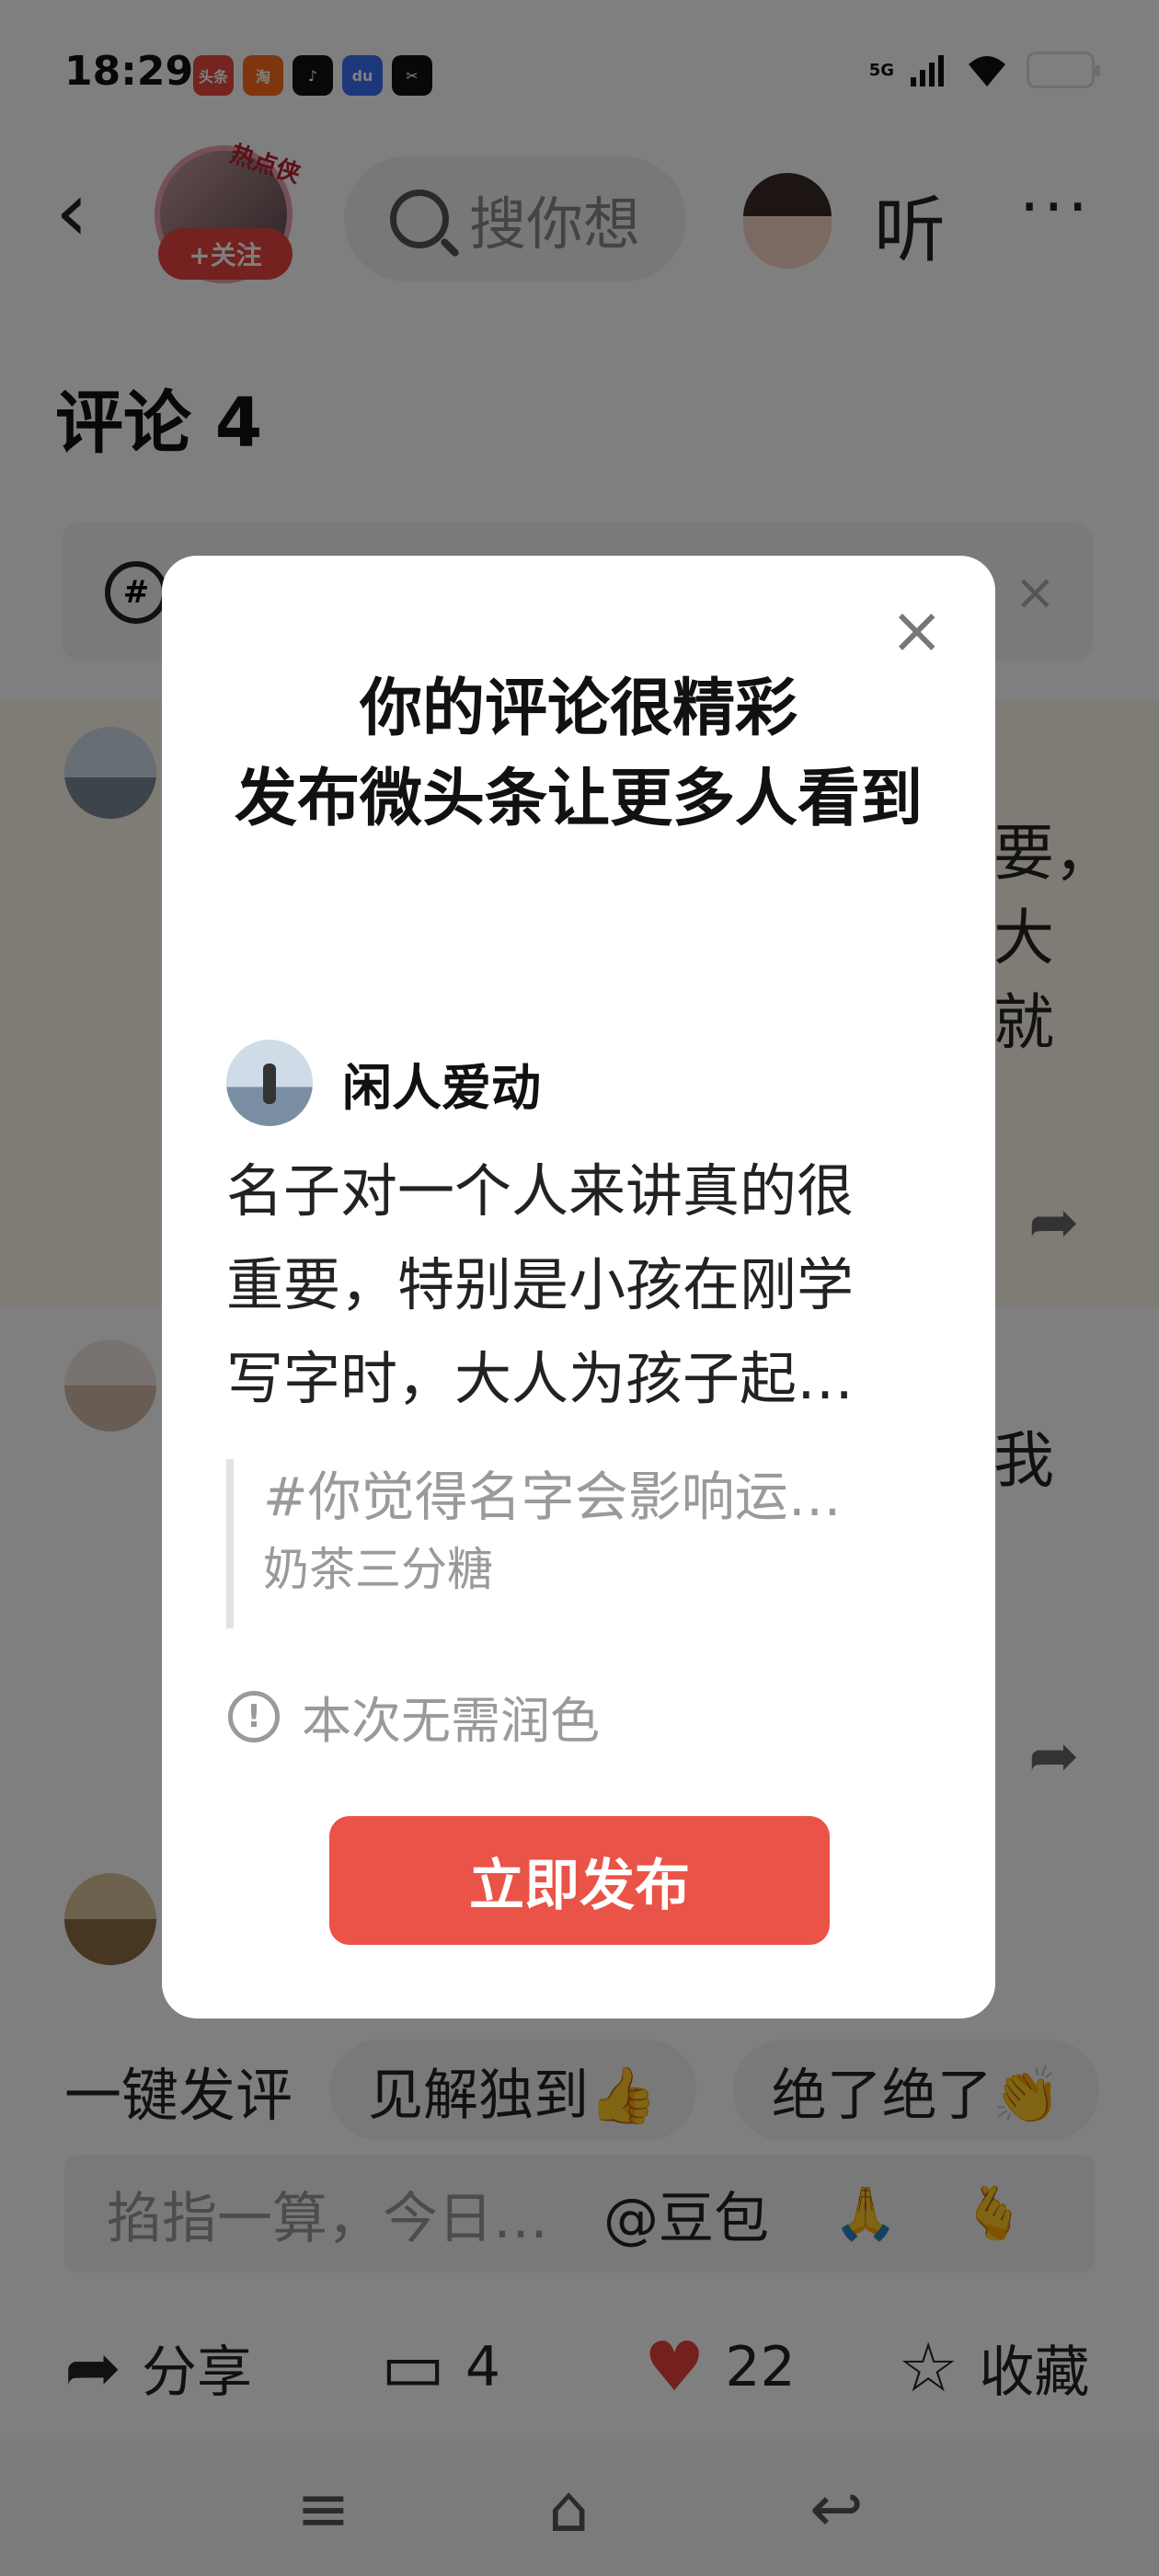  Describe the element at coordinates (578, 754) in the screenshot. I see `dialog-title: 你的评论很精彩 发布微头条让更多人看到` at that location.